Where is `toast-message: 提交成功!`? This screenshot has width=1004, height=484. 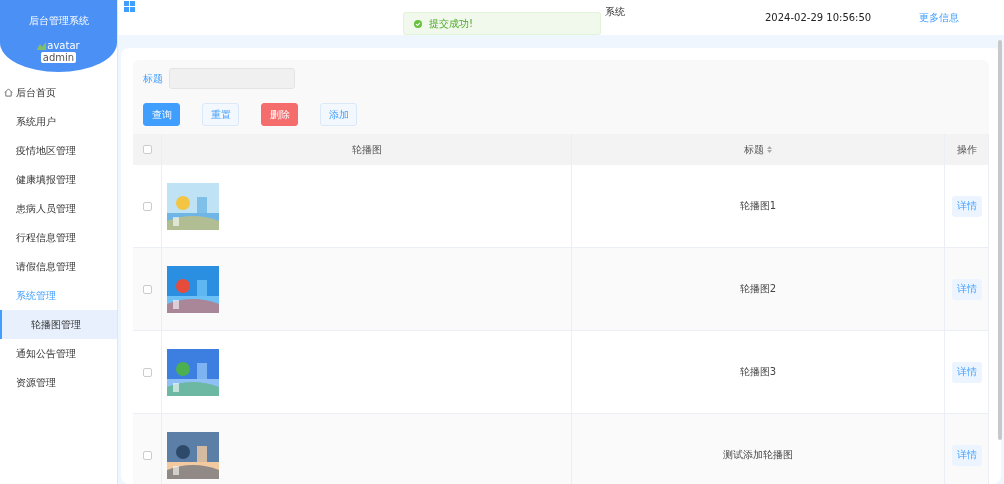 toast-message: 提交成功! is located at coordinates (451, 23).